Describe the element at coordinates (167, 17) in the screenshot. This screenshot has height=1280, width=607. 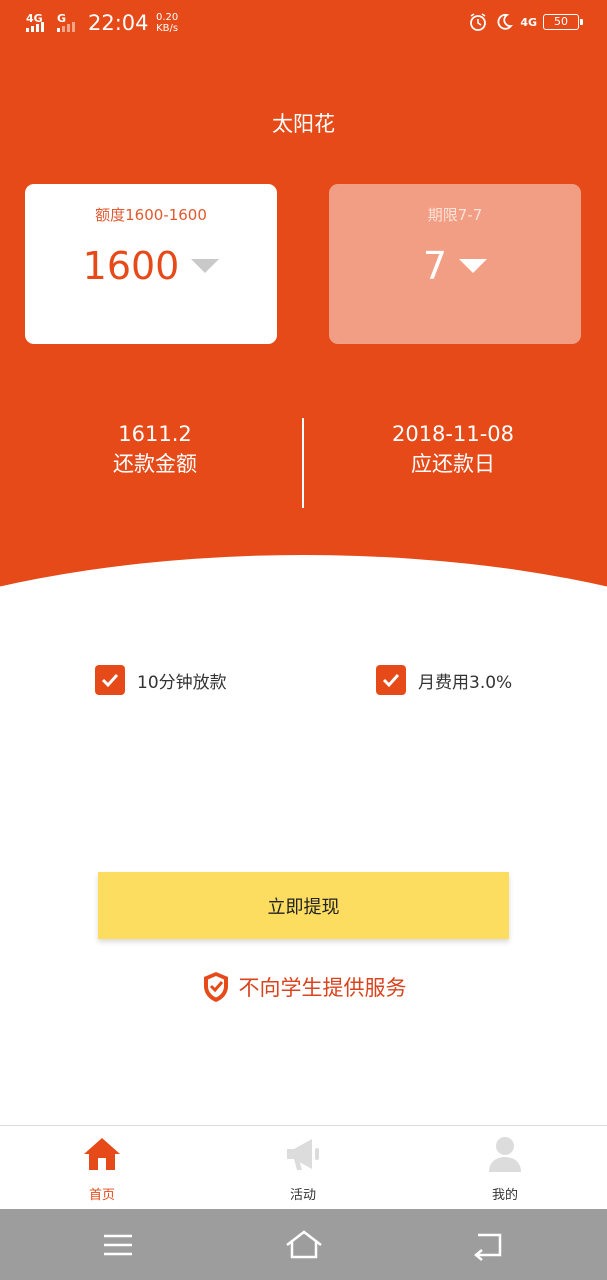
I see `speed-value: 0.20` at that location.